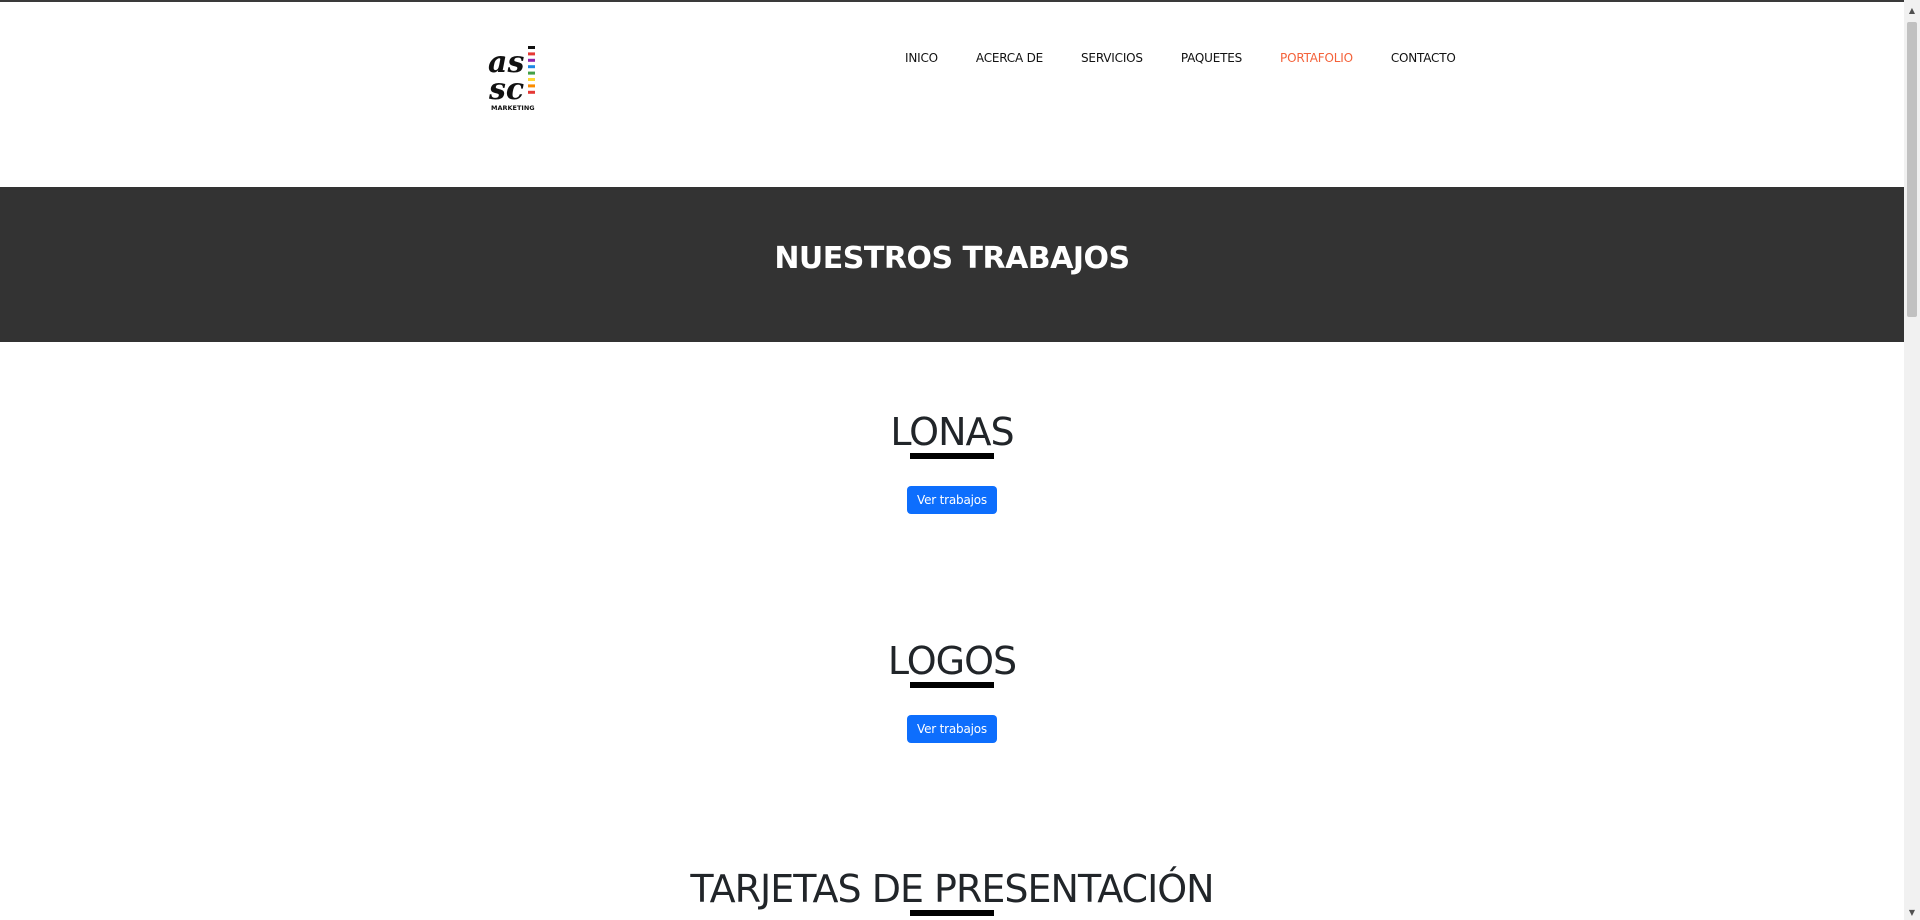 This screenshot has height=920, width=1920. What do you see at coordinates (952, 889) in the screenshot?
I see `section-title: TARJETAS DE PRESENTACIÓN` at bounding box center [952, 889].